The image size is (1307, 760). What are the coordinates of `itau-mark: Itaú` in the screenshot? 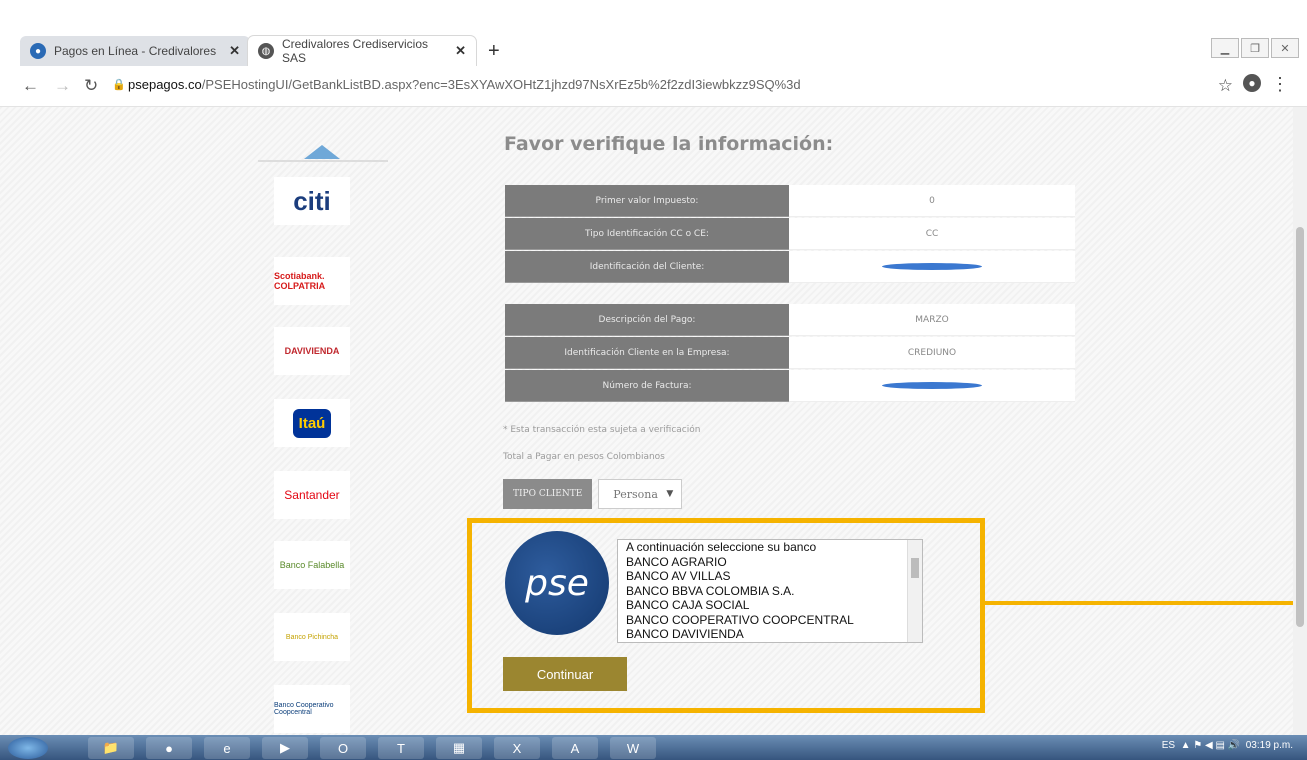 It's located at (312, 423).